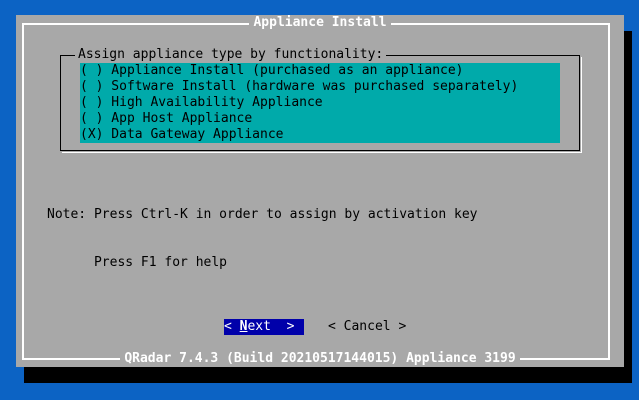 Image resolution: width=639 pixels, height=400 pixels. I want to click on next-button: < Next >, so click(264, 327).